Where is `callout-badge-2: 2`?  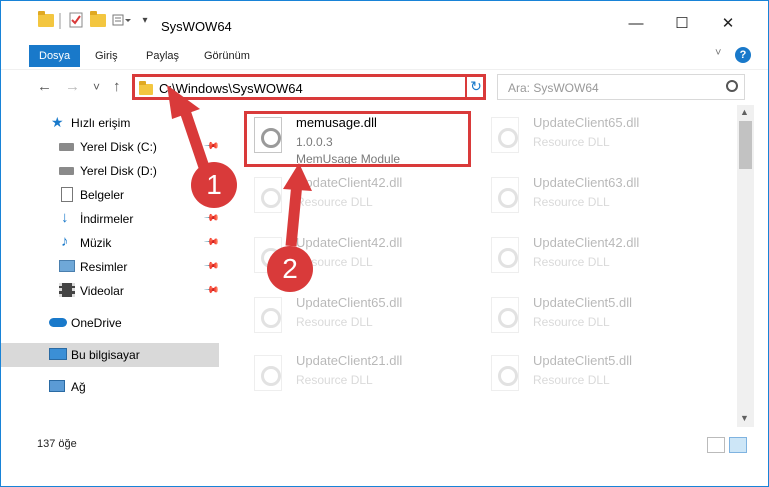
callout-badge-2: 2 is located at coordinates (290, 269).